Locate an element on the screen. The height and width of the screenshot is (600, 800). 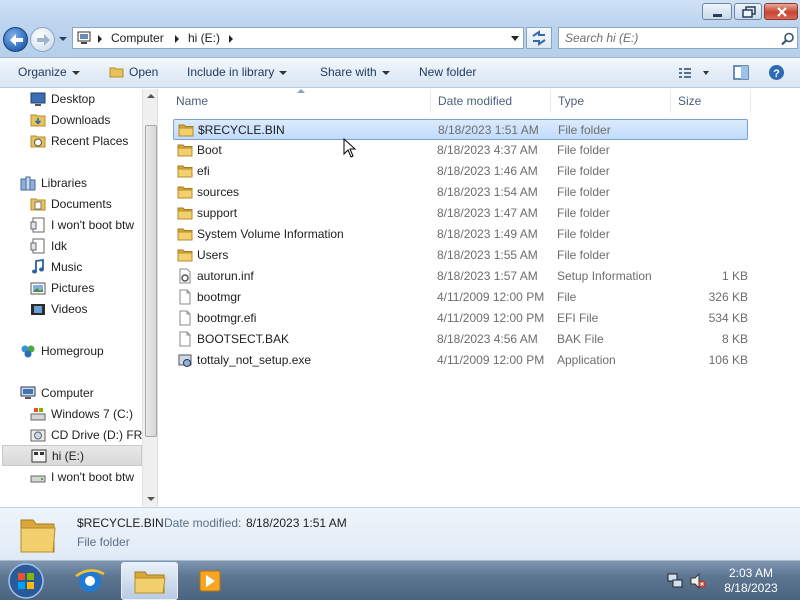
minimize-button is located at coordinates (717, 11).